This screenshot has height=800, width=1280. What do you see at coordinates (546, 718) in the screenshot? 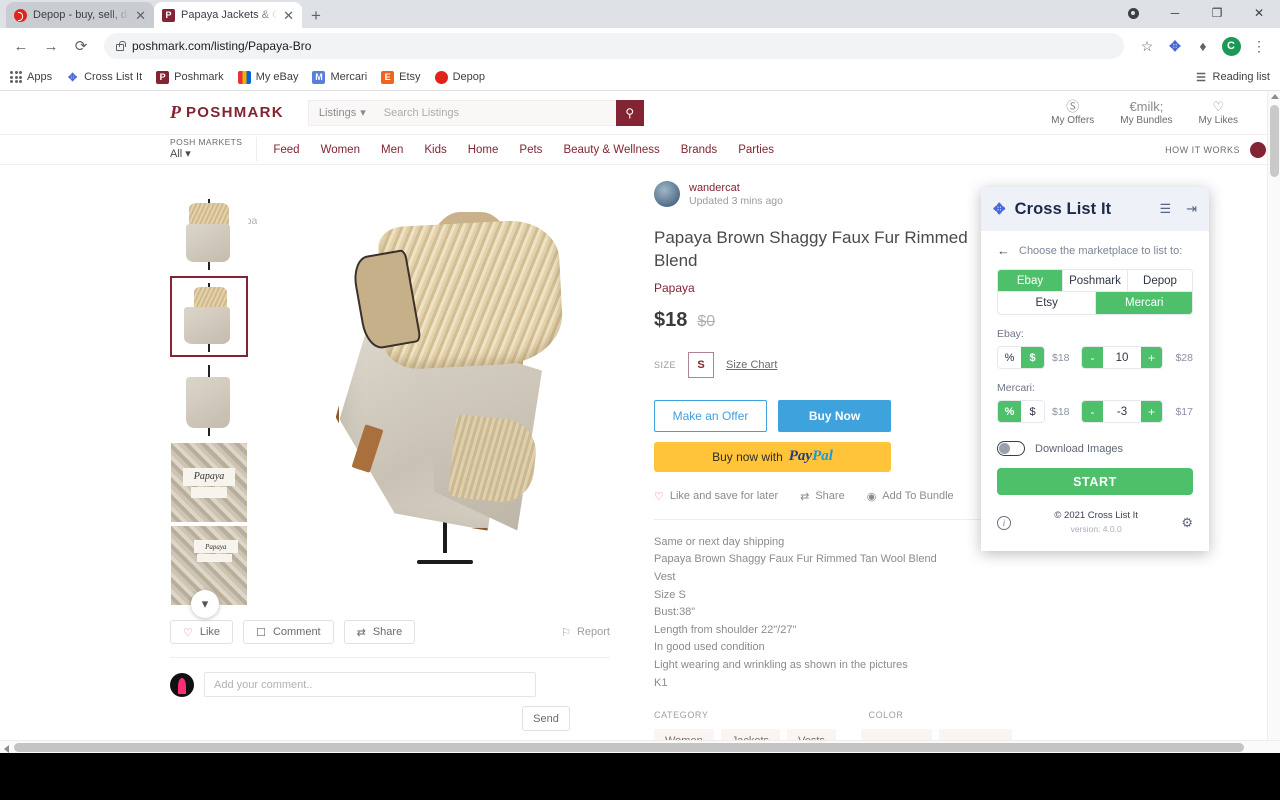
I see `send-button: Send` at bounding box center [546, 718].